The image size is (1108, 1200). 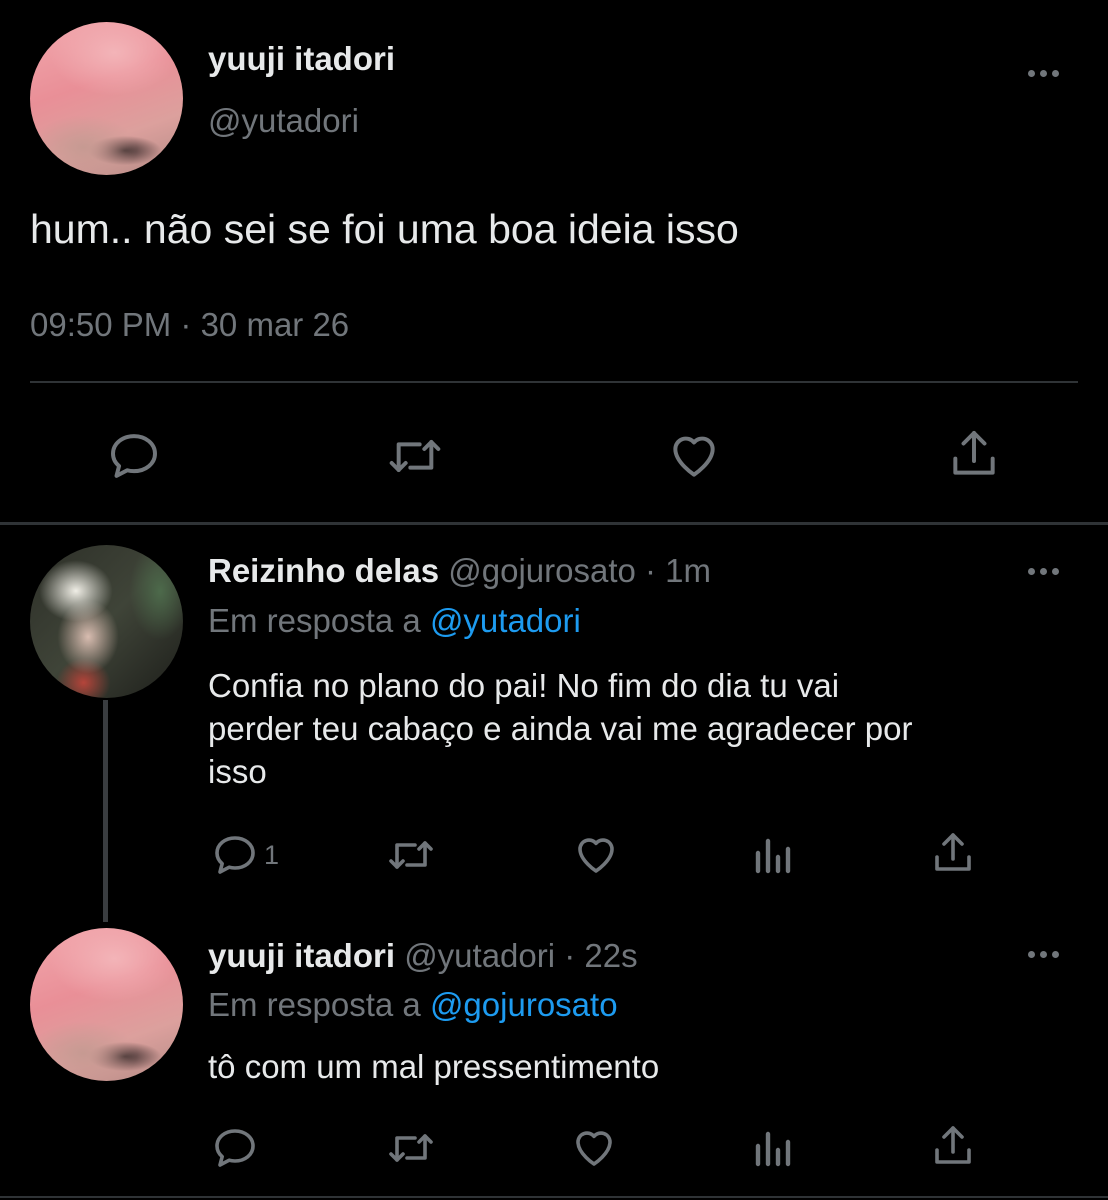 I want to click on replying-to: Em resposta a @gojurosato, so click(x=413, y=1004).